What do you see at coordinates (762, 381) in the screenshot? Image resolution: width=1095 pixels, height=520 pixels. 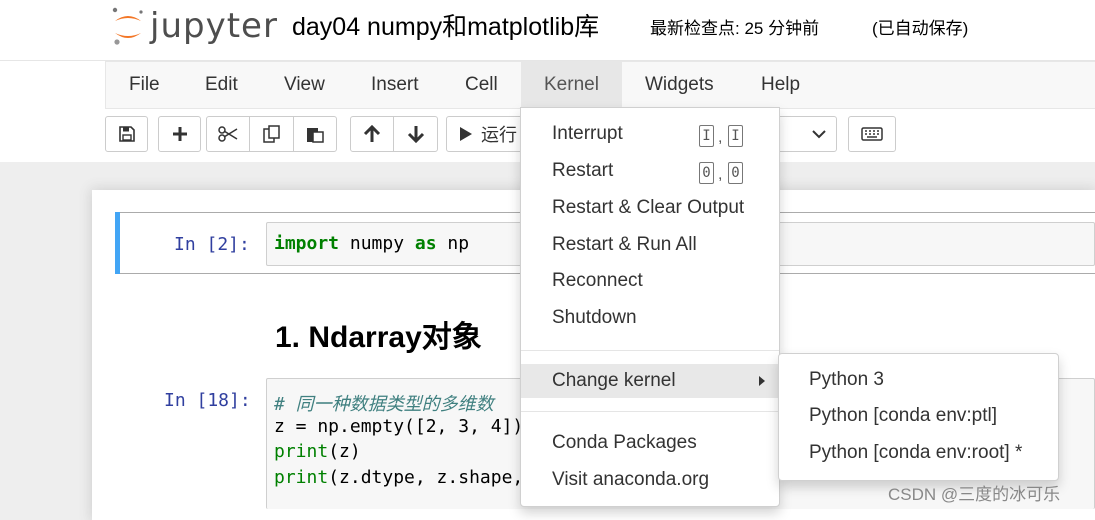 I see `caret-right-icon` at bounding box center [762, 381].